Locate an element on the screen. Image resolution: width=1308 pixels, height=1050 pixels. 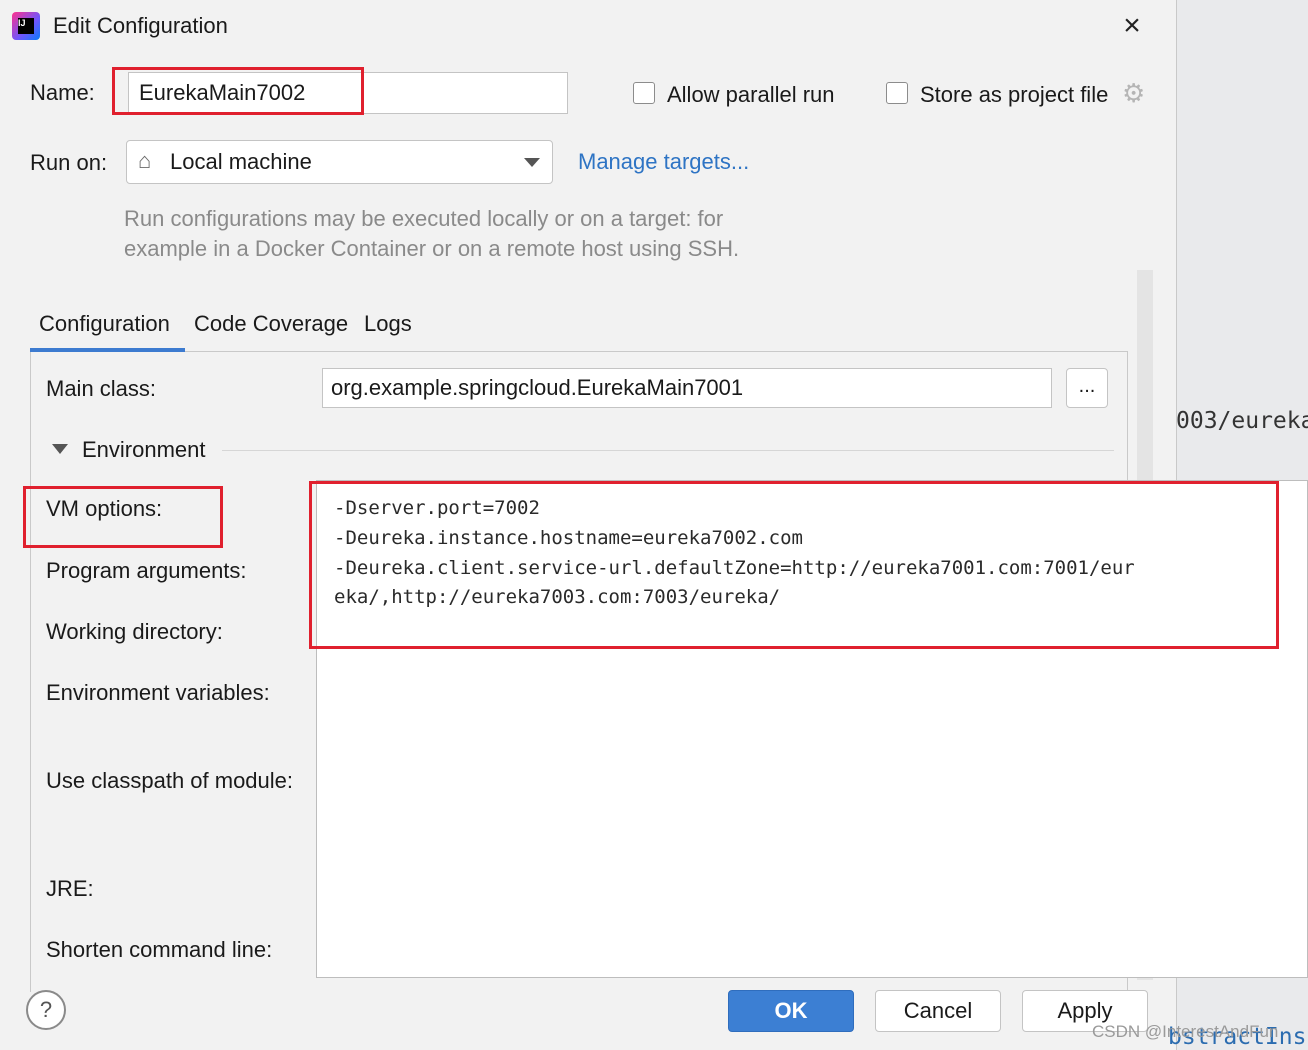
tab-code-coverage: Code Coverage is located at coordinates (271, 324).